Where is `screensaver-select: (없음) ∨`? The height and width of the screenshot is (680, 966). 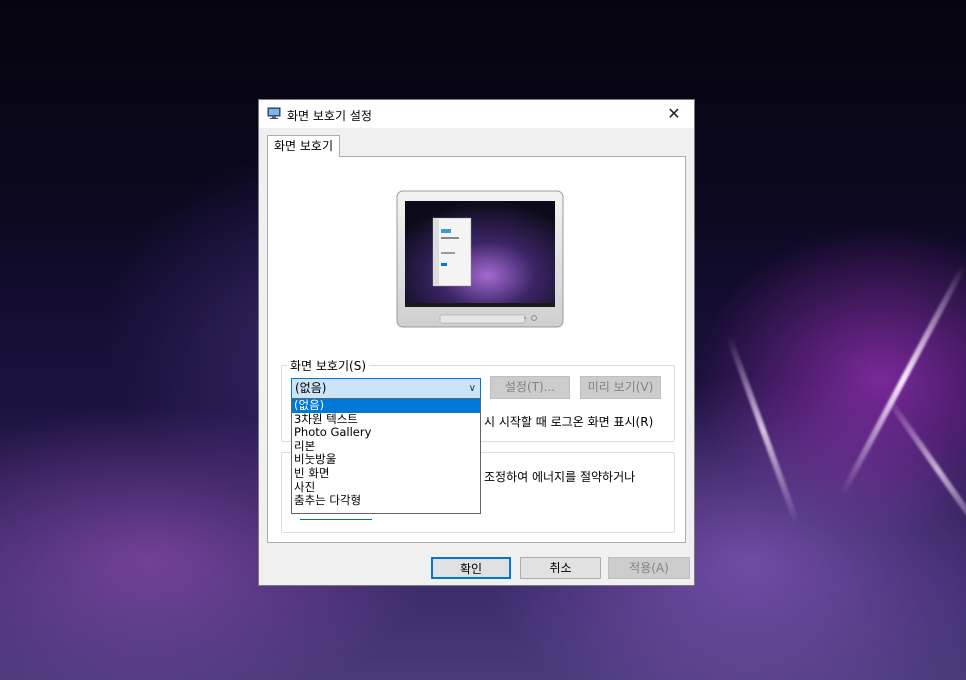 screensaver-select: (없음) ∨ is located at coordinates (386, 388).